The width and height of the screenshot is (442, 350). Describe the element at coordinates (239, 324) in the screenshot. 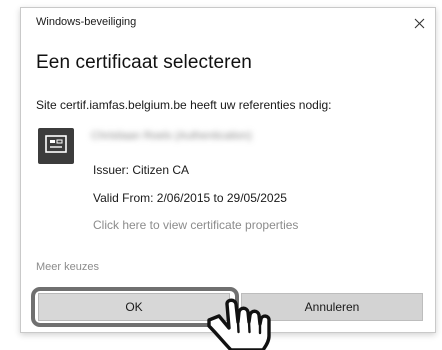

I see `pointing-hand-icon` at that location.